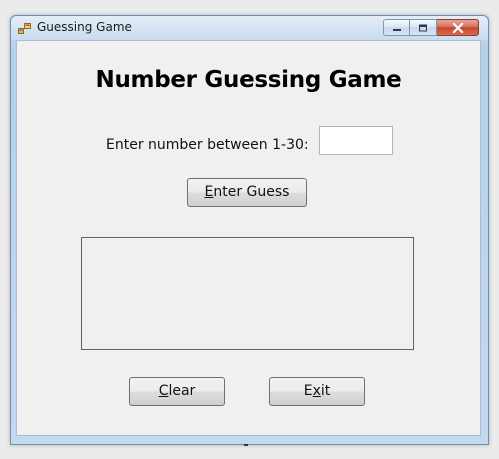 This screenshot has width=499, height=459. I want to click on close-button, so click(458, 27).